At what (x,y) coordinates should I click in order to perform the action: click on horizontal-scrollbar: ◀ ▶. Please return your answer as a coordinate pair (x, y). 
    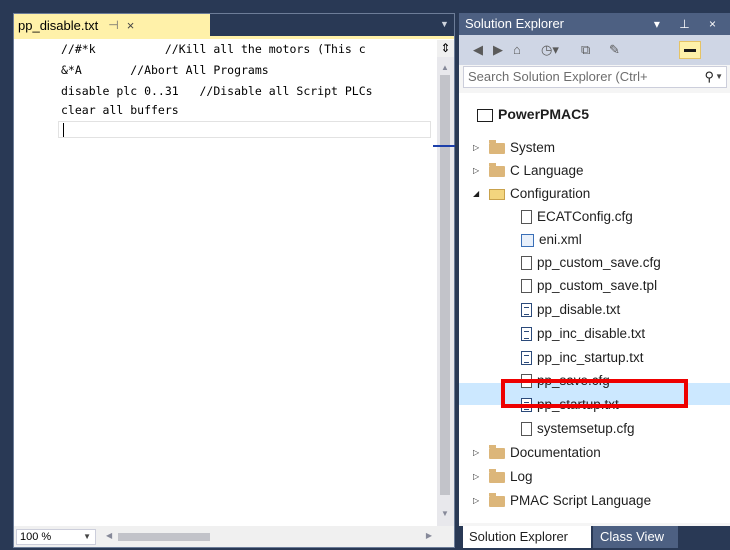
    Looking at the image, I should click on (269, 537).